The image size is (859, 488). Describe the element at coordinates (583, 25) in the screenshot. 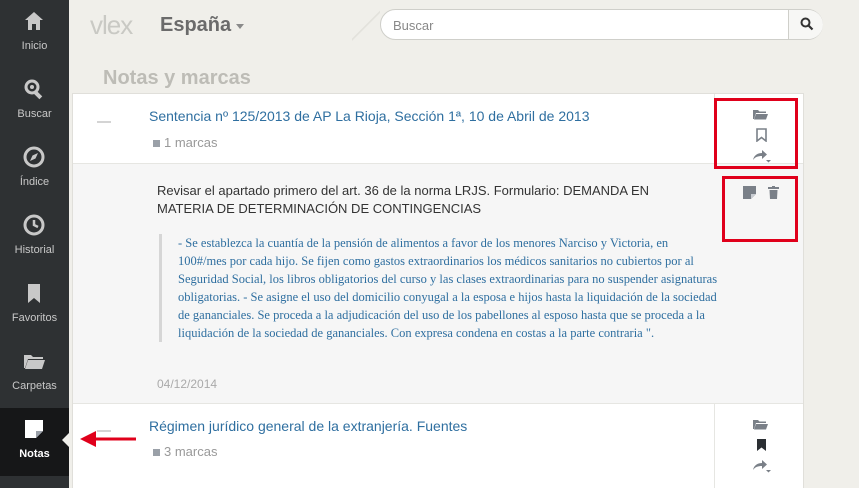

I see `search-input` at that location.